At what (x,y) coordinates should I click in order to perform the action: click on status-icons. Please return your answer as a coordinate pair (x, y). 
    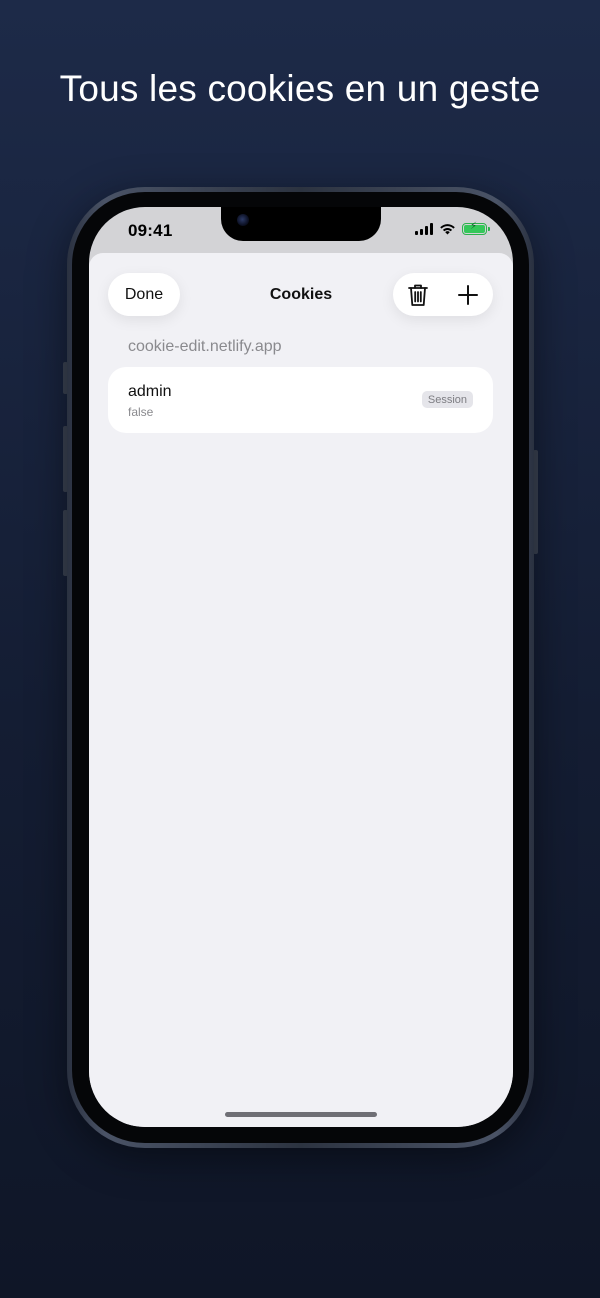
    Looking at the image, I should click on (452, 228).